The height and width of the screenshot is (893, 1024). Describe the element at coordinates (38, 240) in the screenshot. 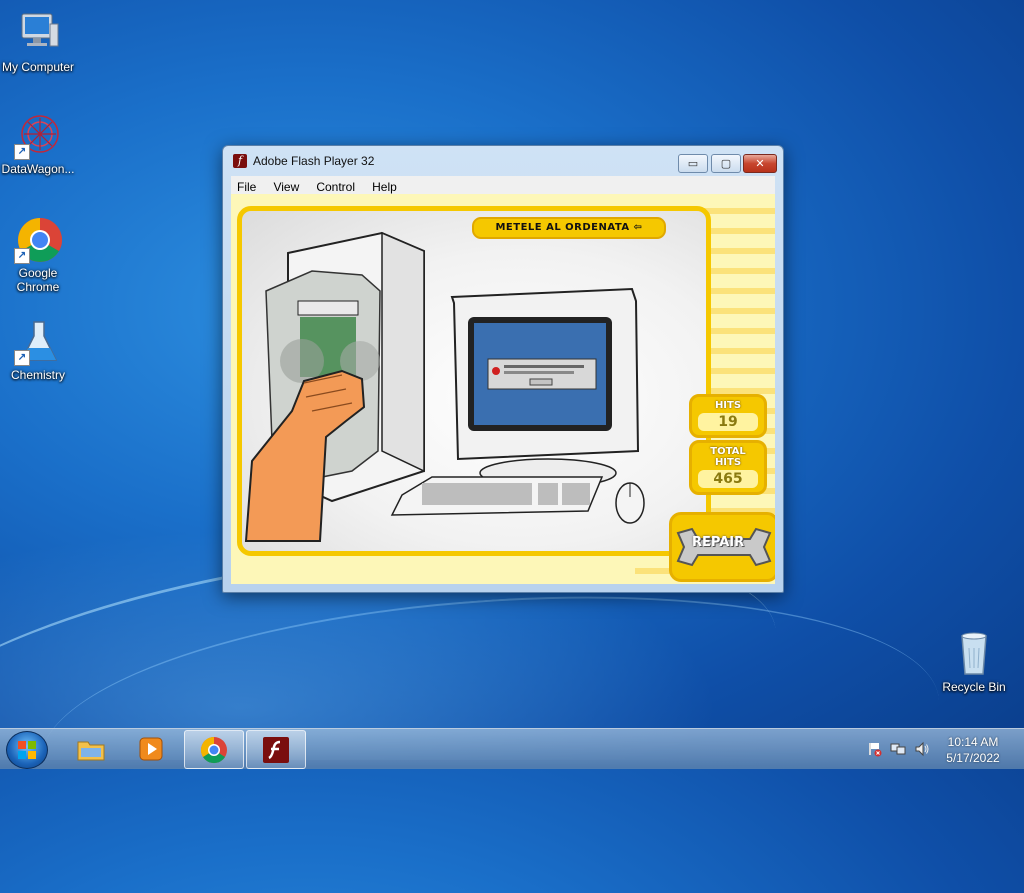

I see `chrome-icon: ↗` at that location.